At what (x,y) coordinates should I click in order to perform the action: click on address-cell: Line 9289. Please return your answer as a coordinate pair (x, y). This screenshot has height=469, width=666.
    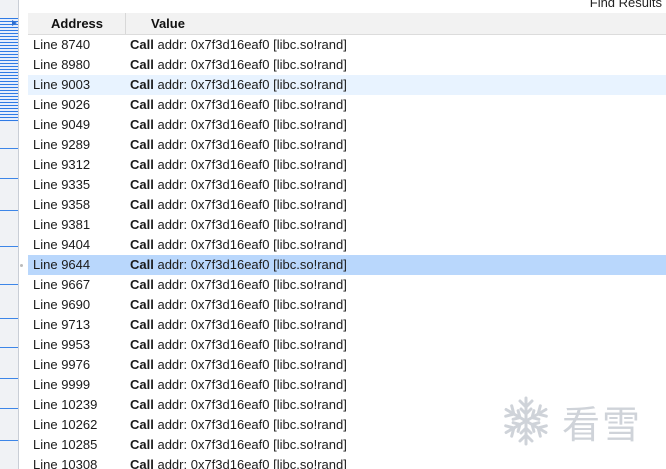
    Looking at the image, I should click on (62, 144).